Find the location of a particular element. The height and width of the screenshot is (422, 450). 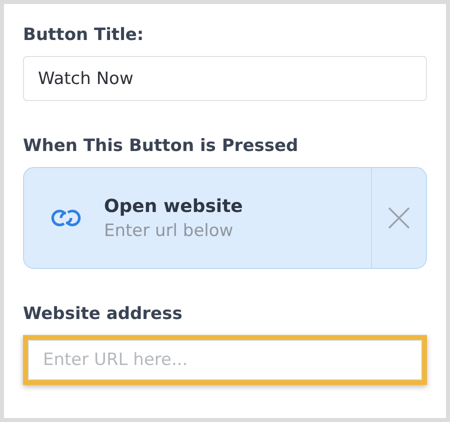

field-label: When This Button is Pressed is located at coordinates (161, 146).